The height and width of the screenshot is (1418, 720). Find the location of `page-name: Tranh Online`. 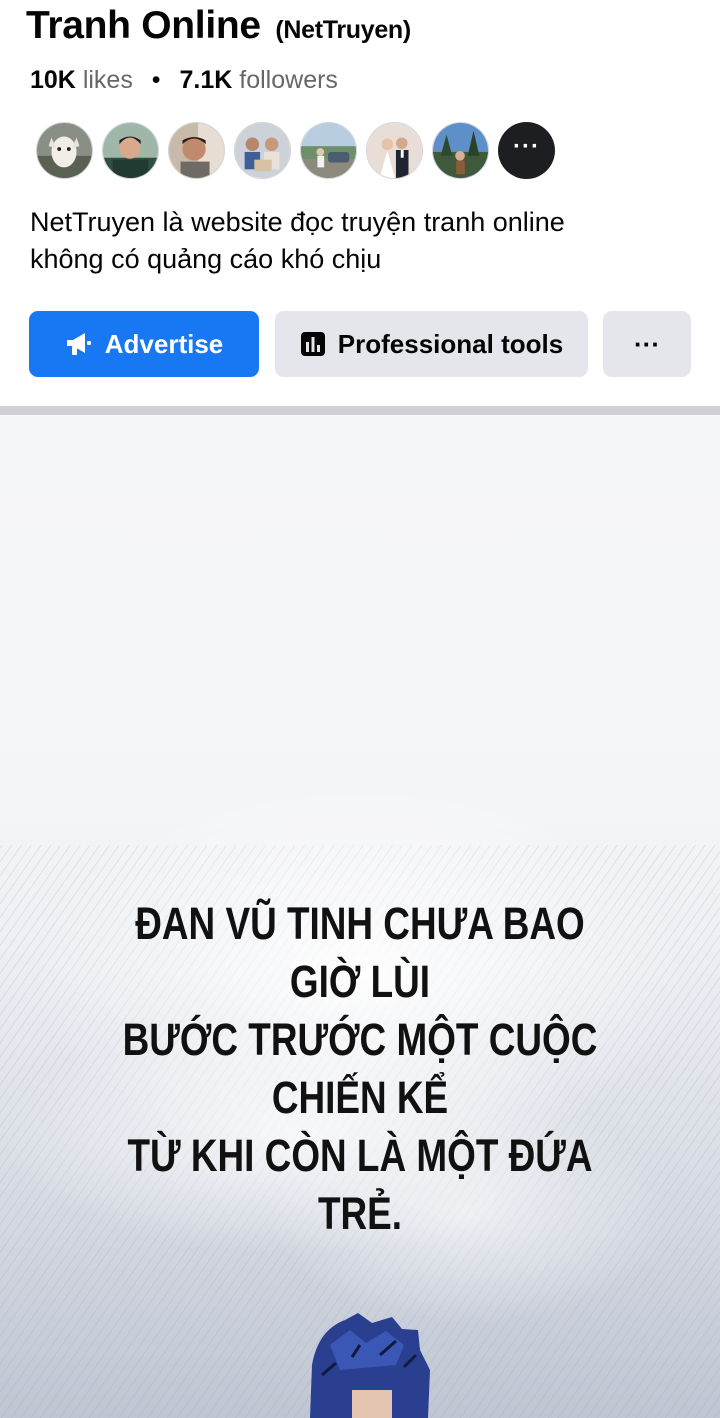

page-name: Tranh Online is located at coordinates (143, 25).